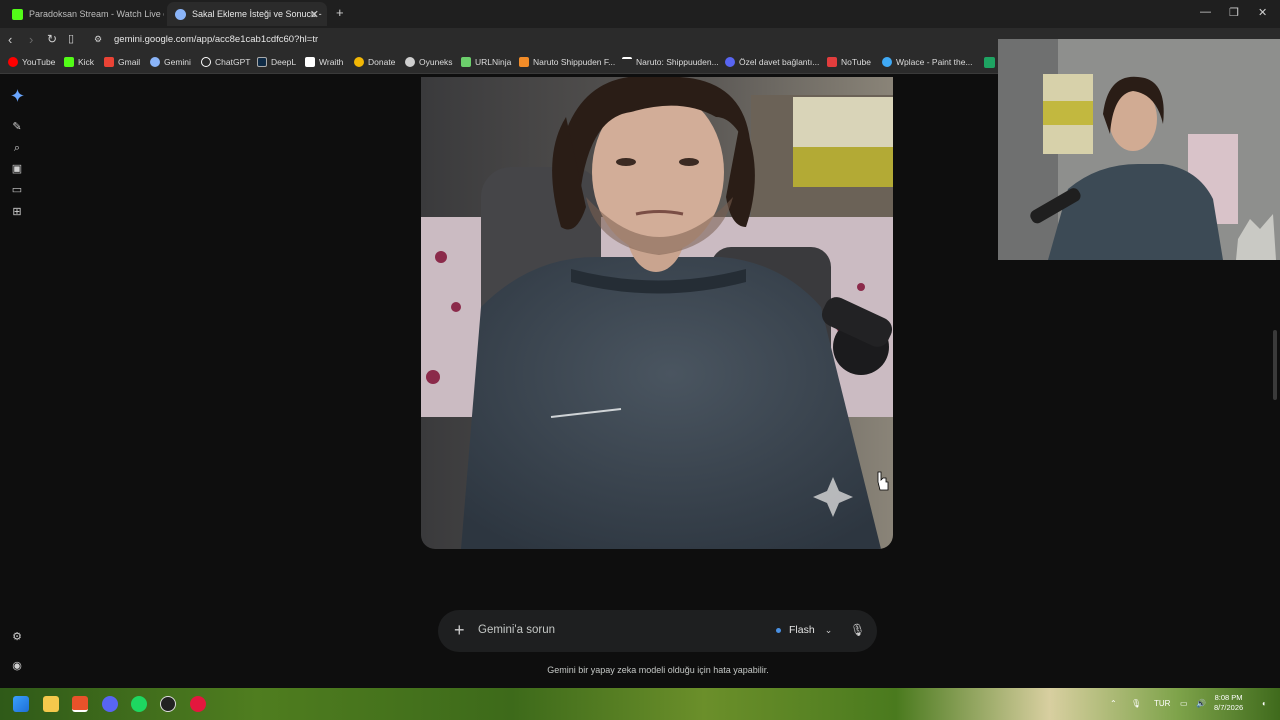  I want to click on close-window-icon: ✕, so click(1262, 12).